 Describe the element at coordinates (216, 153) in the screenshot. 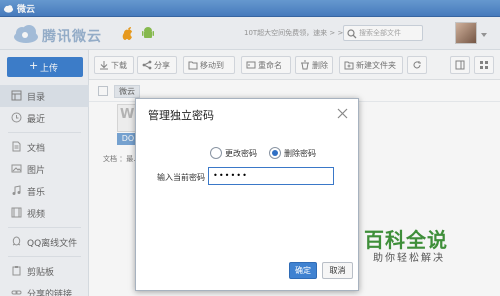

I see `radio-change-password` at that location.